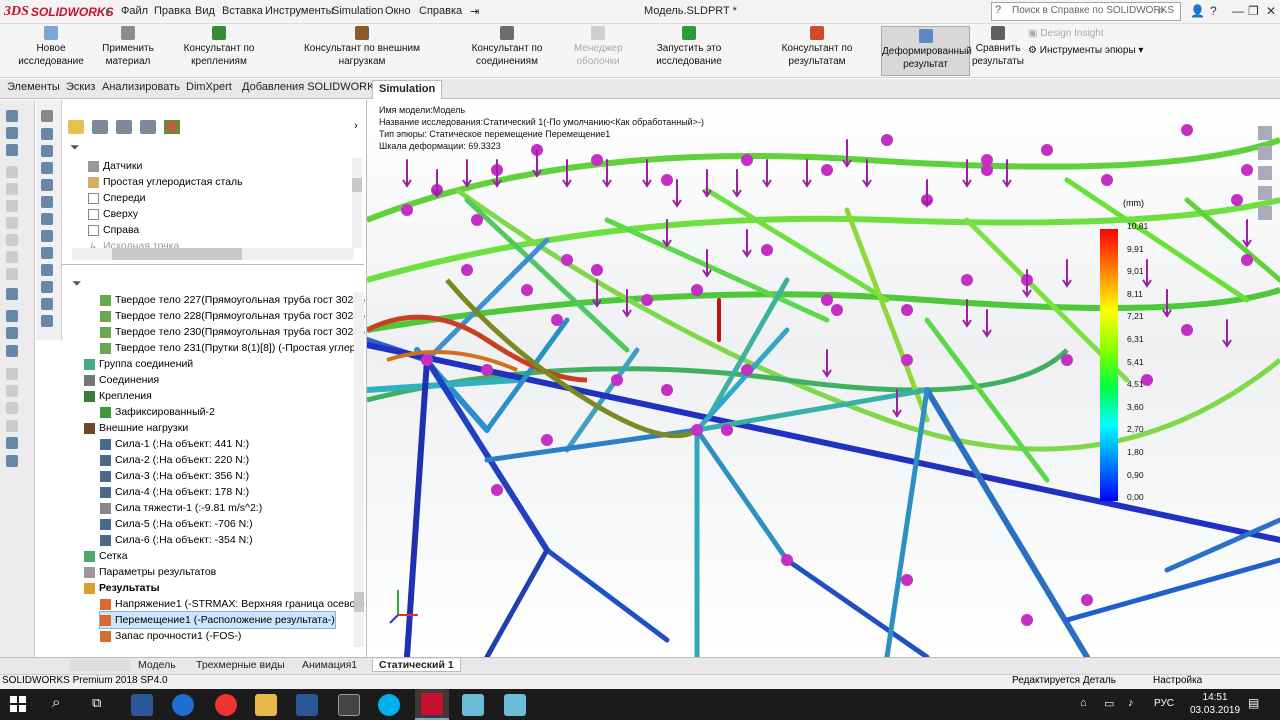  Describe the element at coordinates (226, 705) in the screenshot. I see `yandex-icon` at that location.